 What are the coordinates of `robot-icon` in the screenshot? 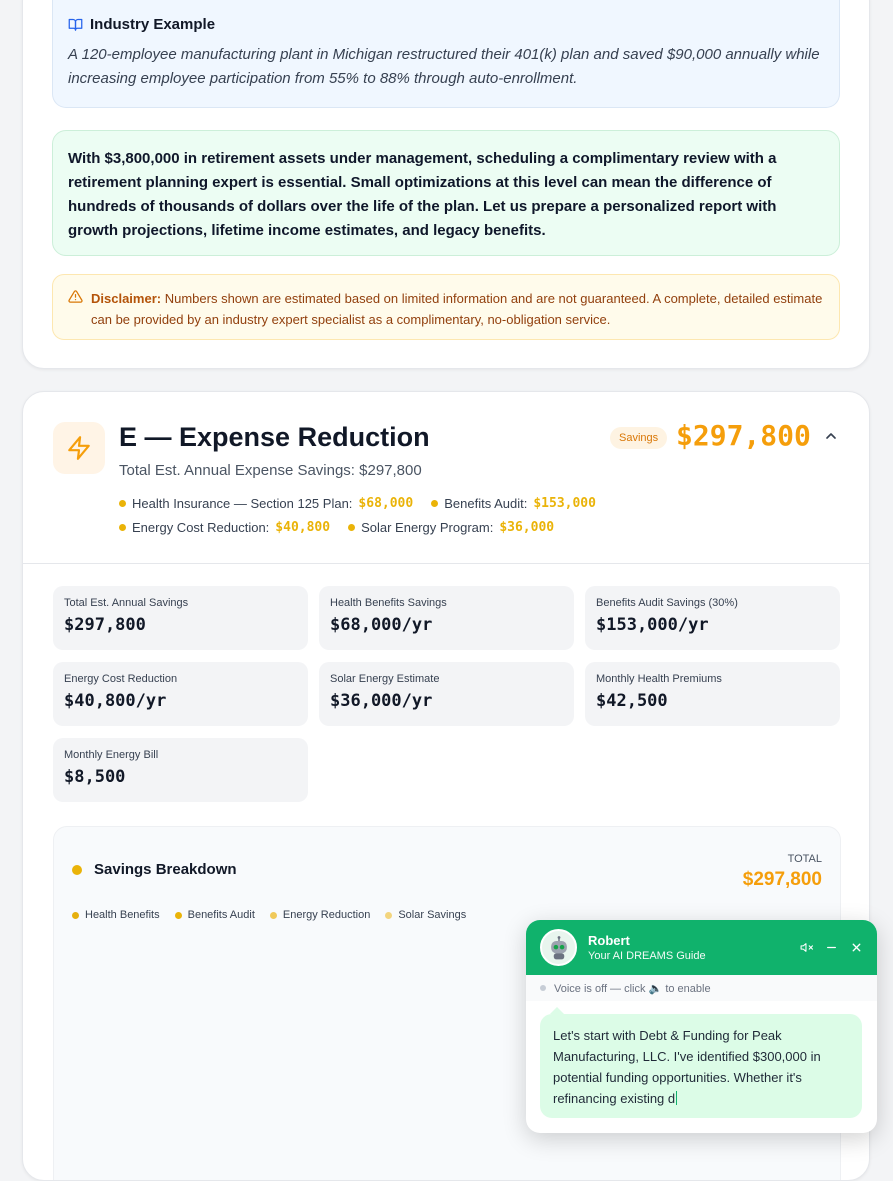 It's located at (558, 947).